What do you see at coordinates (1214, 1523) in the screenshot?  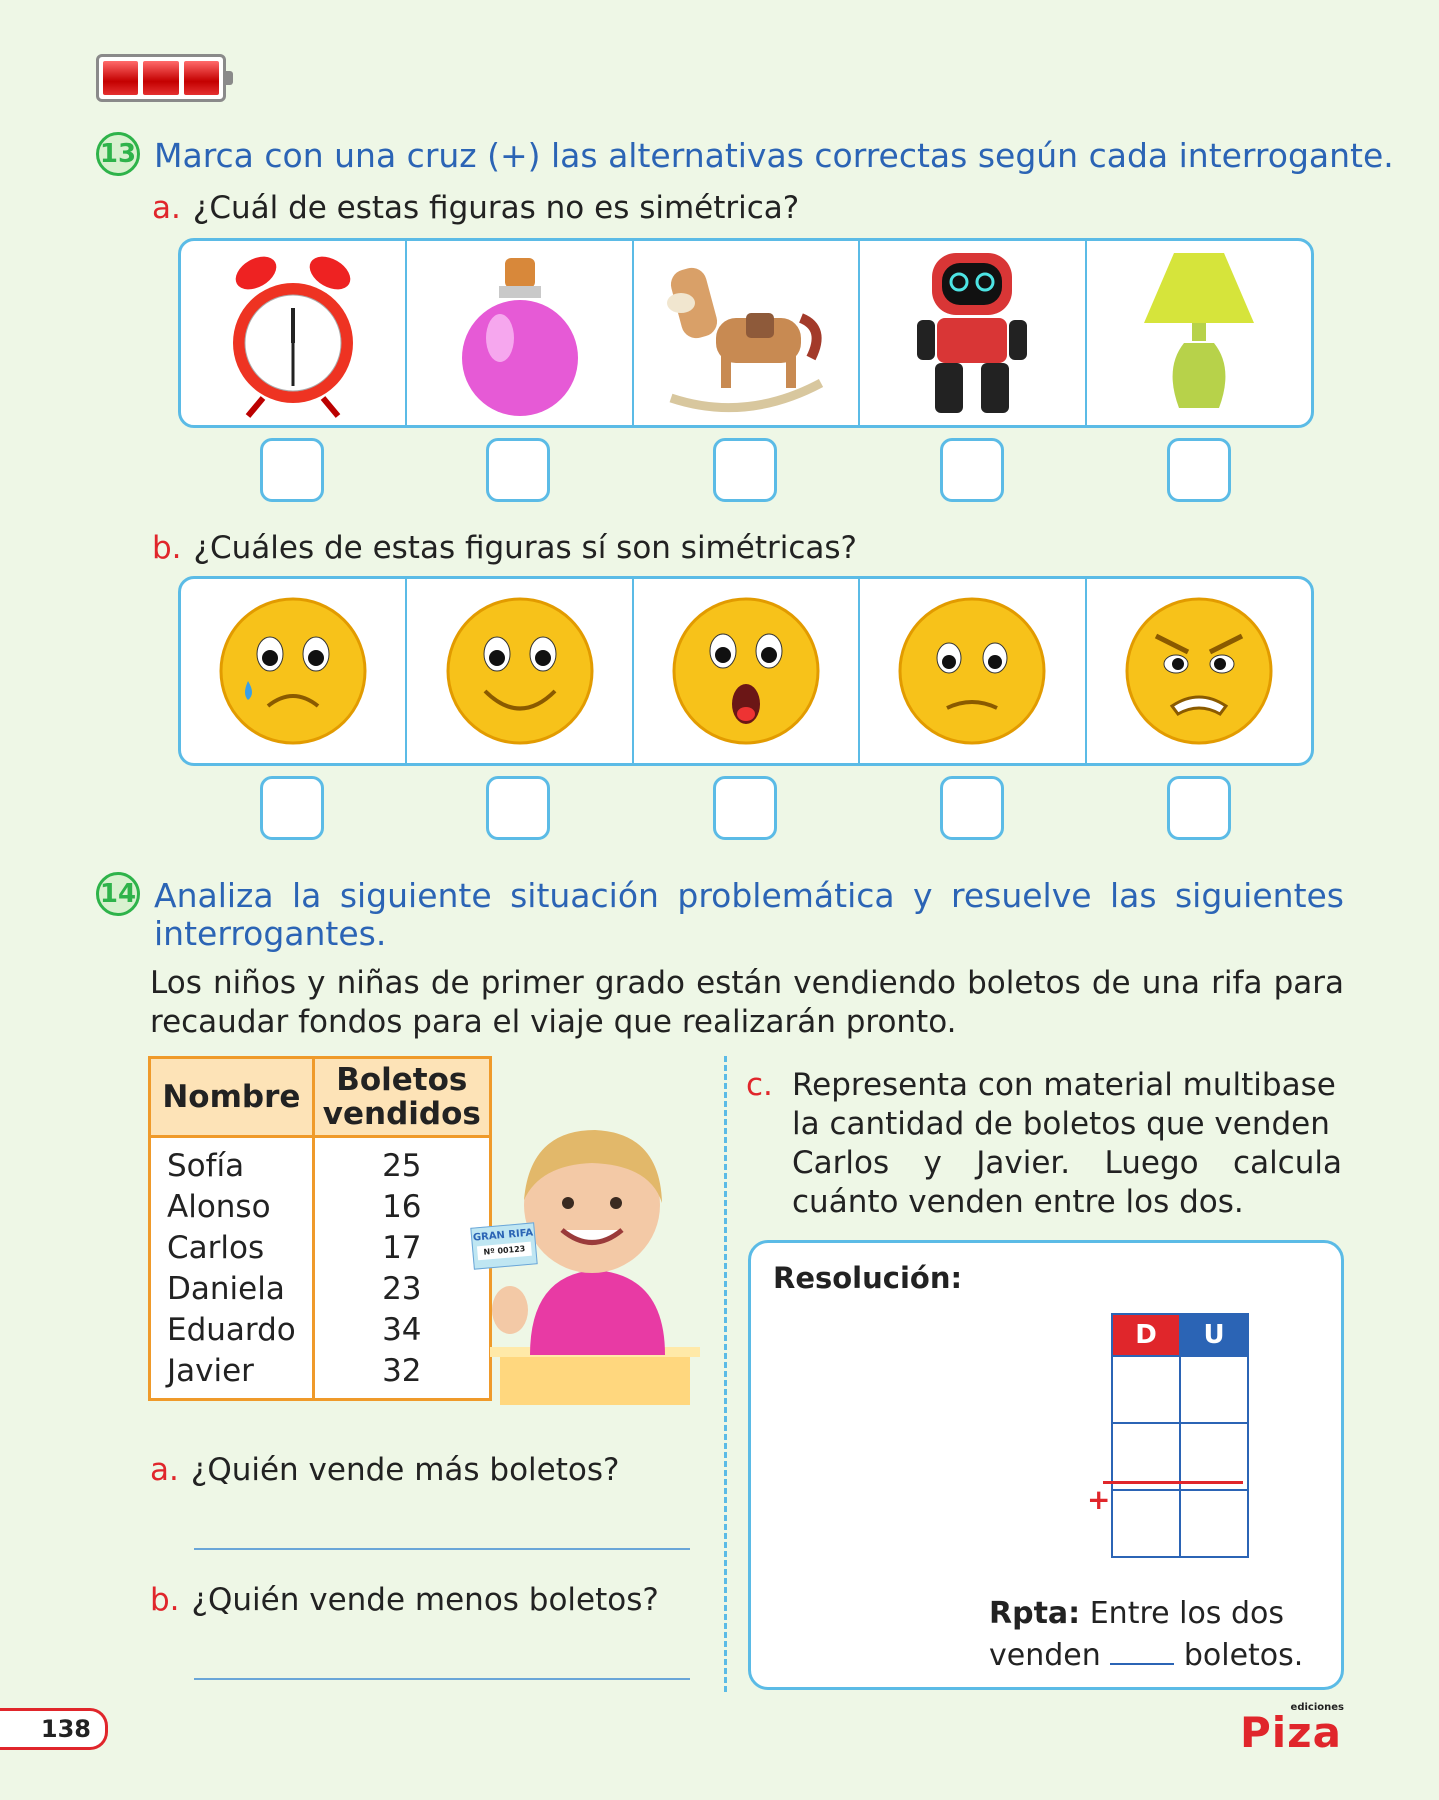 I see `cell-units-result` at bounding box center [1214, 1523].